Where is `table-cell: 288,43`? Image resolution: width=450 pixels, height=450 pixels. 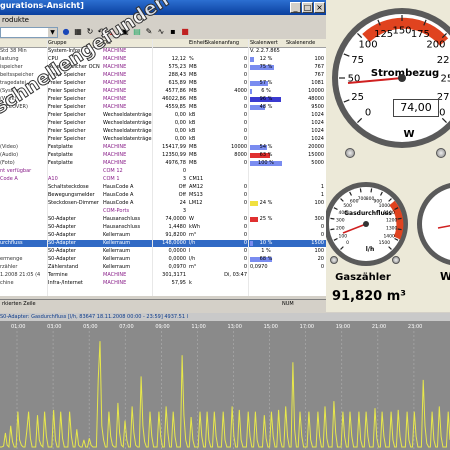 table-cell: 288,43 is located at coordinates (177, 75).